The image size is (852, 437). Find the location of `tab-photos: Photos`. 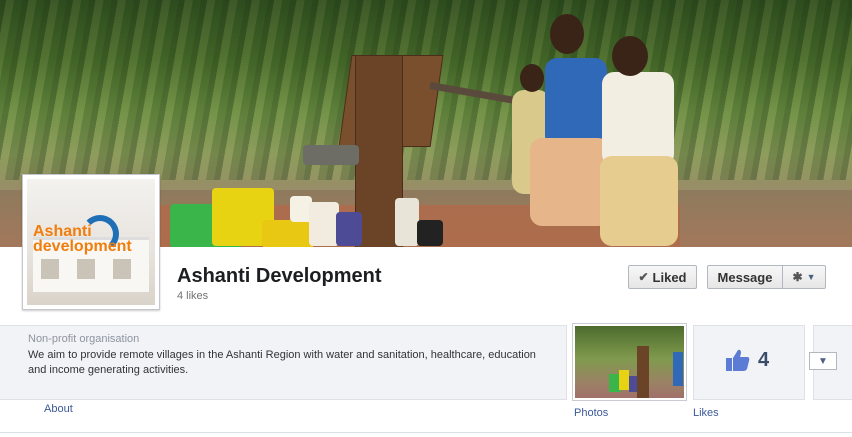

tab-photos: Photos is located at coordinates (591, 413).